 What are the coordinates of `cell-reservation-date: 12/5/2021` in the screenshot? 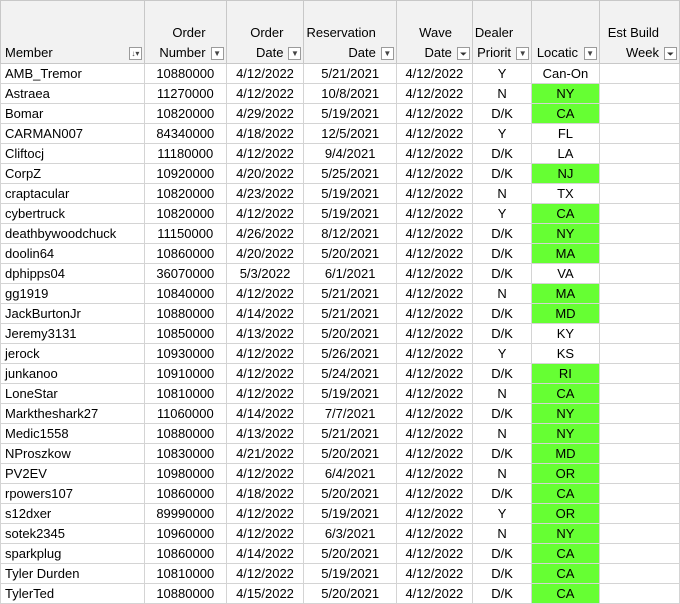 It's located at (350, 133).